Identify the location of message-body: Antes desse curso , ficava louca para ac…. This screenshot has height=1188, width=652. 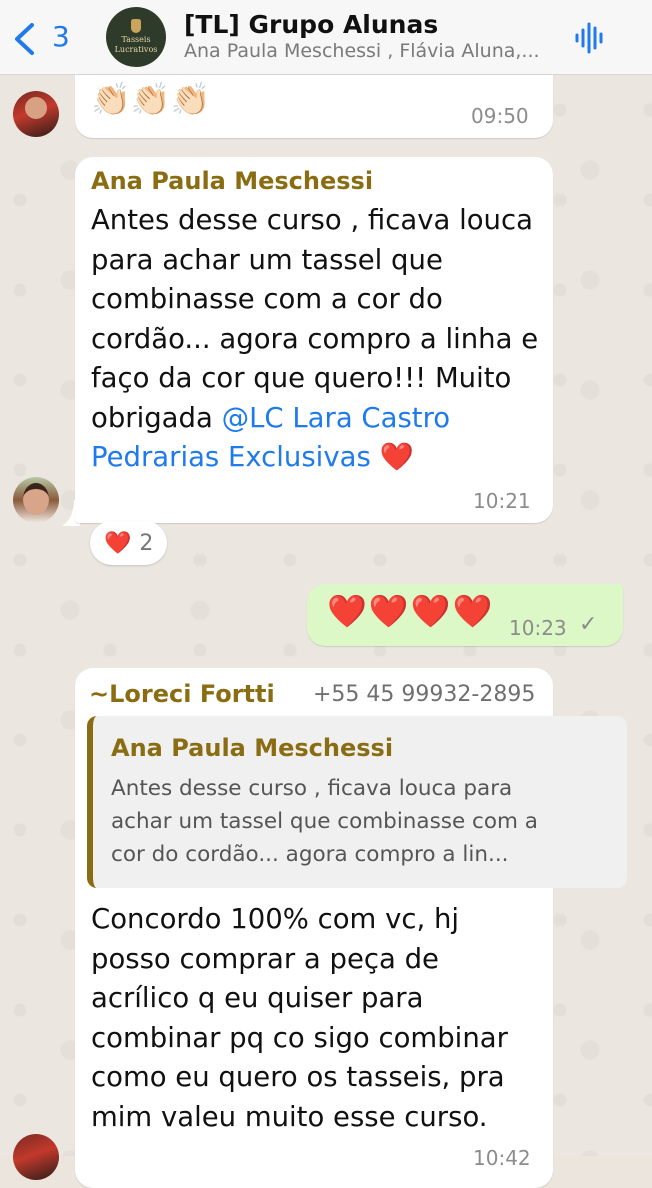
(315, 319).